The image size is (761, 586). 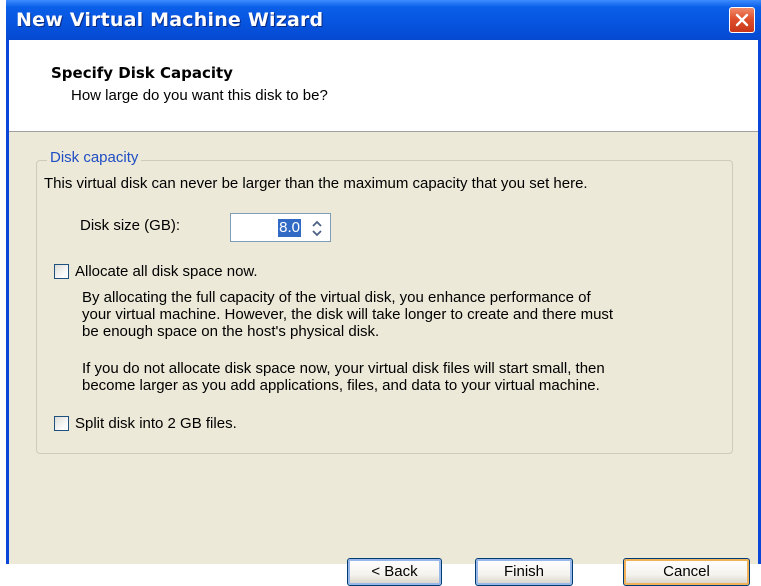 I want to click on title-bar: New Virtual Machine Wizard, so click(x=383, y=20).